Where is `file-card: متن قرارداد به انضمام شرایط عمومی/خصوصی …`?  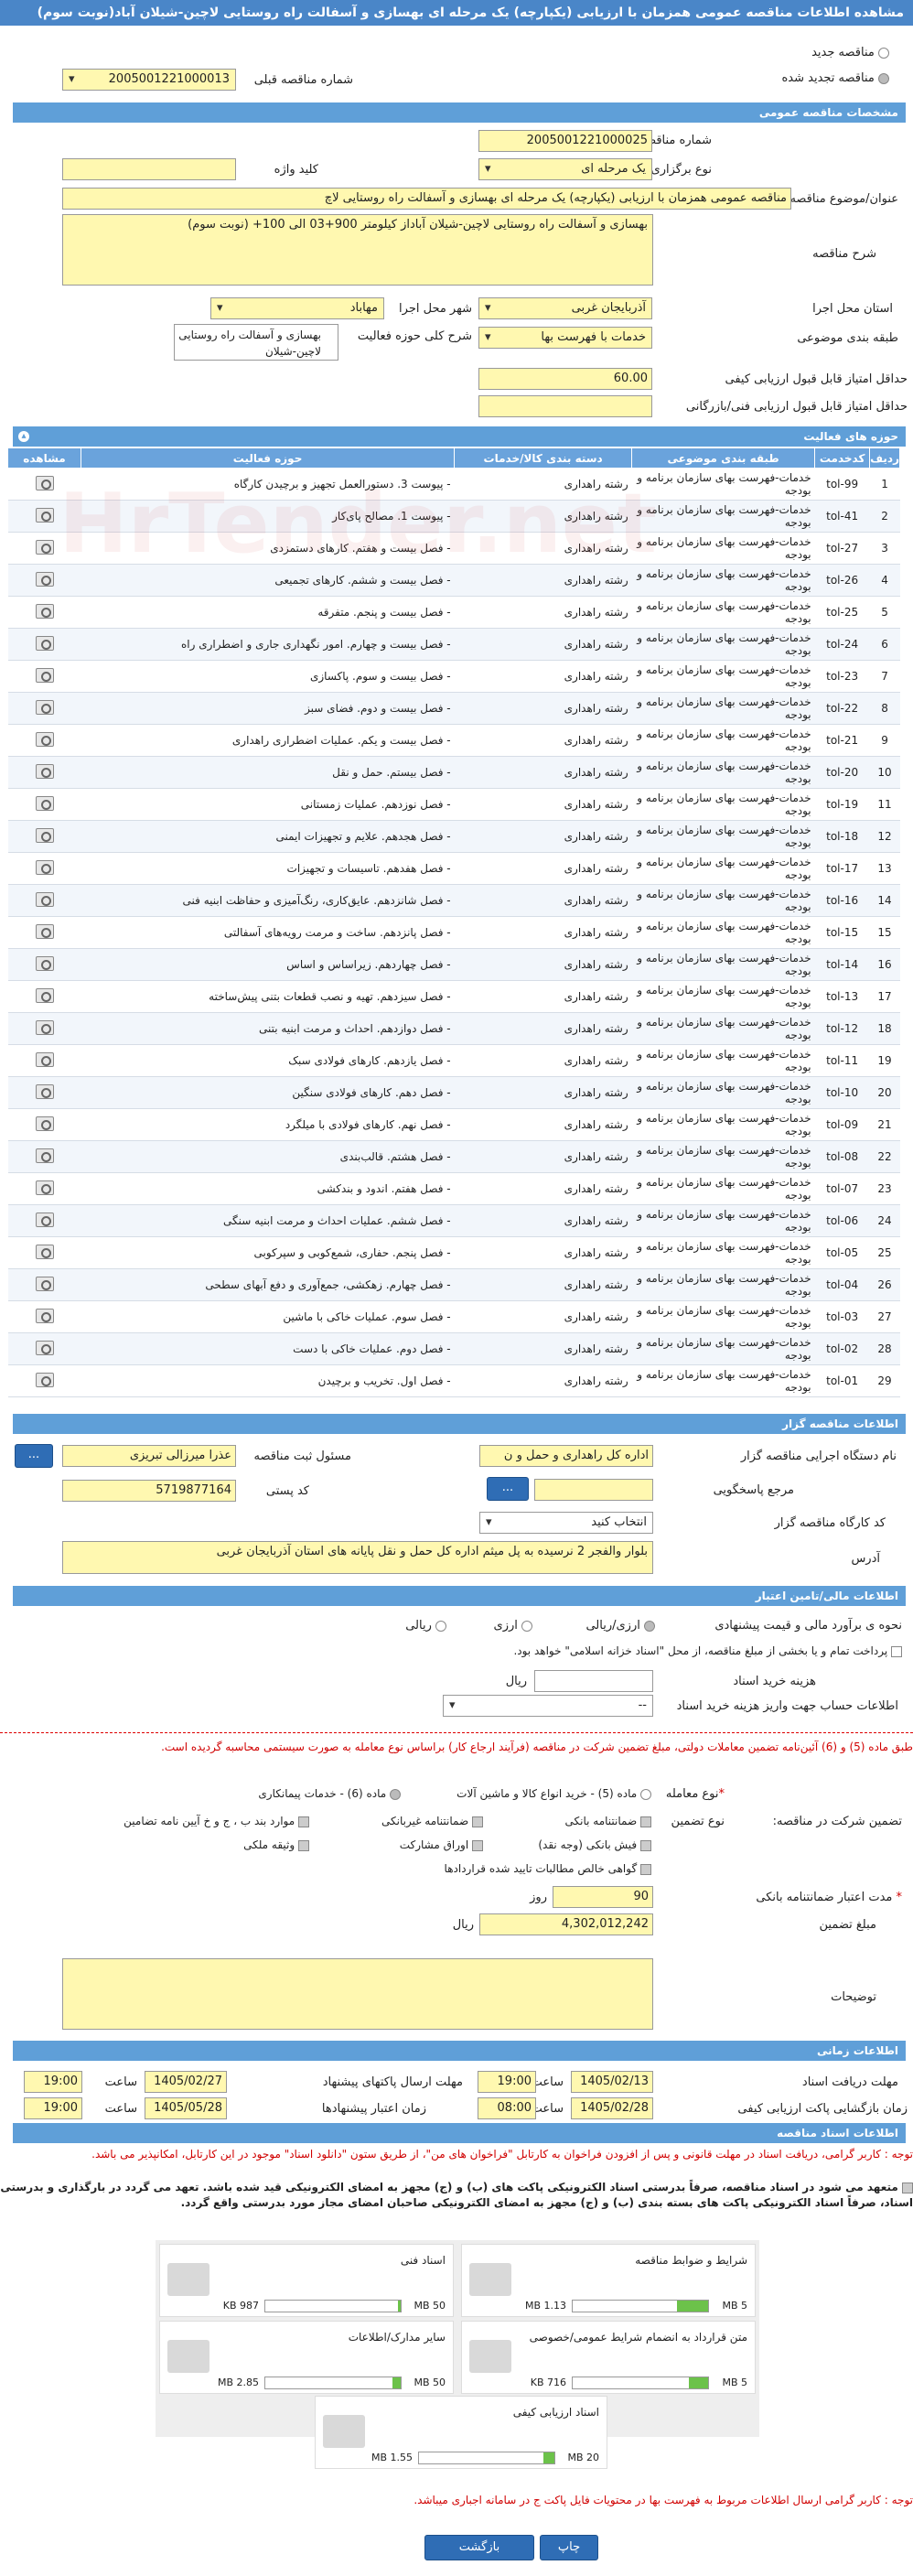 file-card: متن قرارداد به انضمام شرایط عمومی/خصوصی … is located at coordinates (608, 2357).